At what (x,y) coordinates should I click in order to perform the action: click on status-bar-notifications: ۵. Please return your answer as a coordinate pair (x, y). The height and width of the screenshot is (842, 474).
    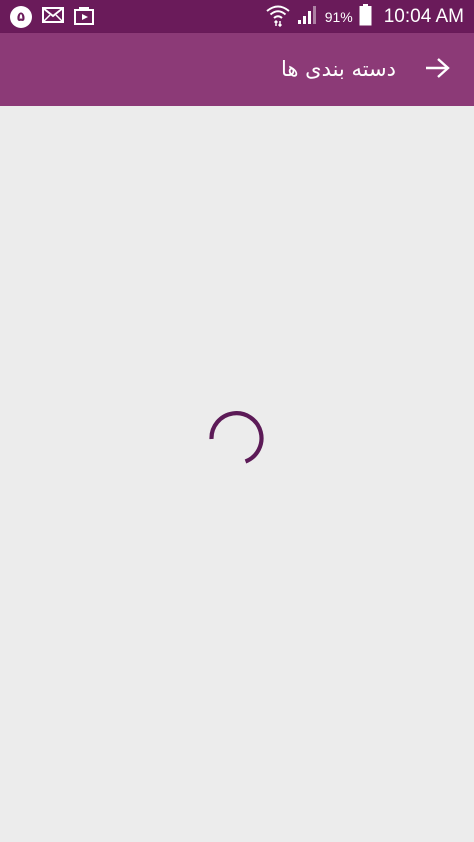
    Looking at the image, I should click on (52, 17).